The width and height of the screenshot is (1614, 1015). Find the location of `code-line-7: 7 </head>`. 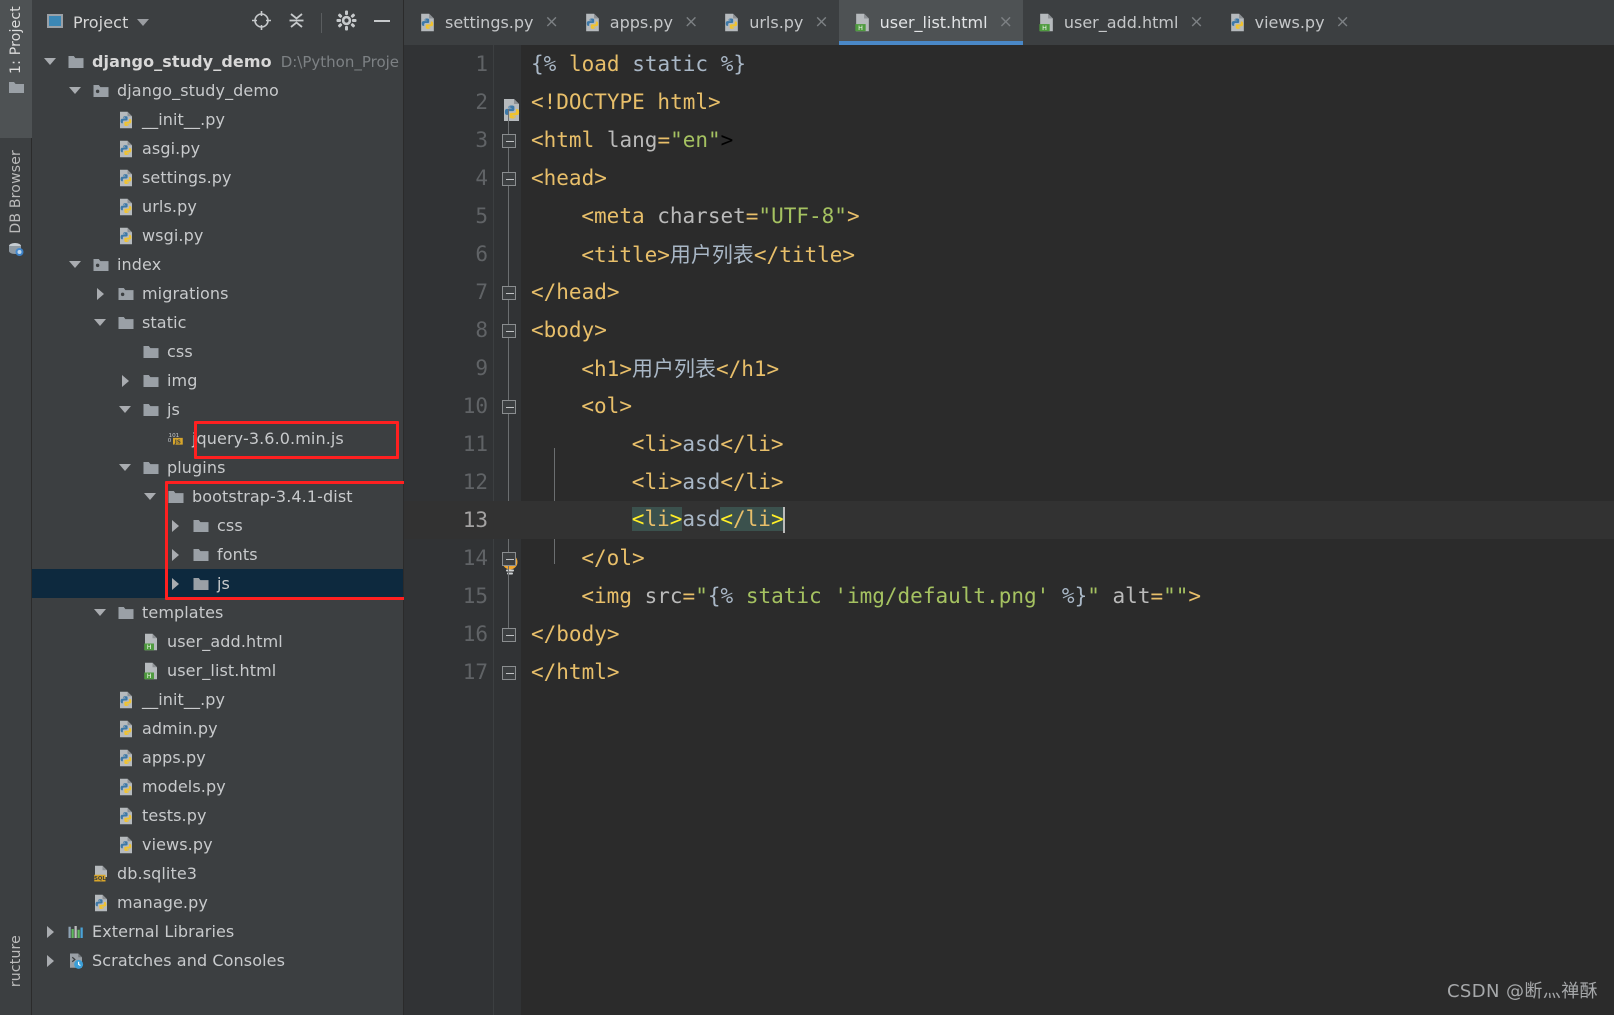

code-line-7: 7 </head> is located at coordinates (1009, 292).